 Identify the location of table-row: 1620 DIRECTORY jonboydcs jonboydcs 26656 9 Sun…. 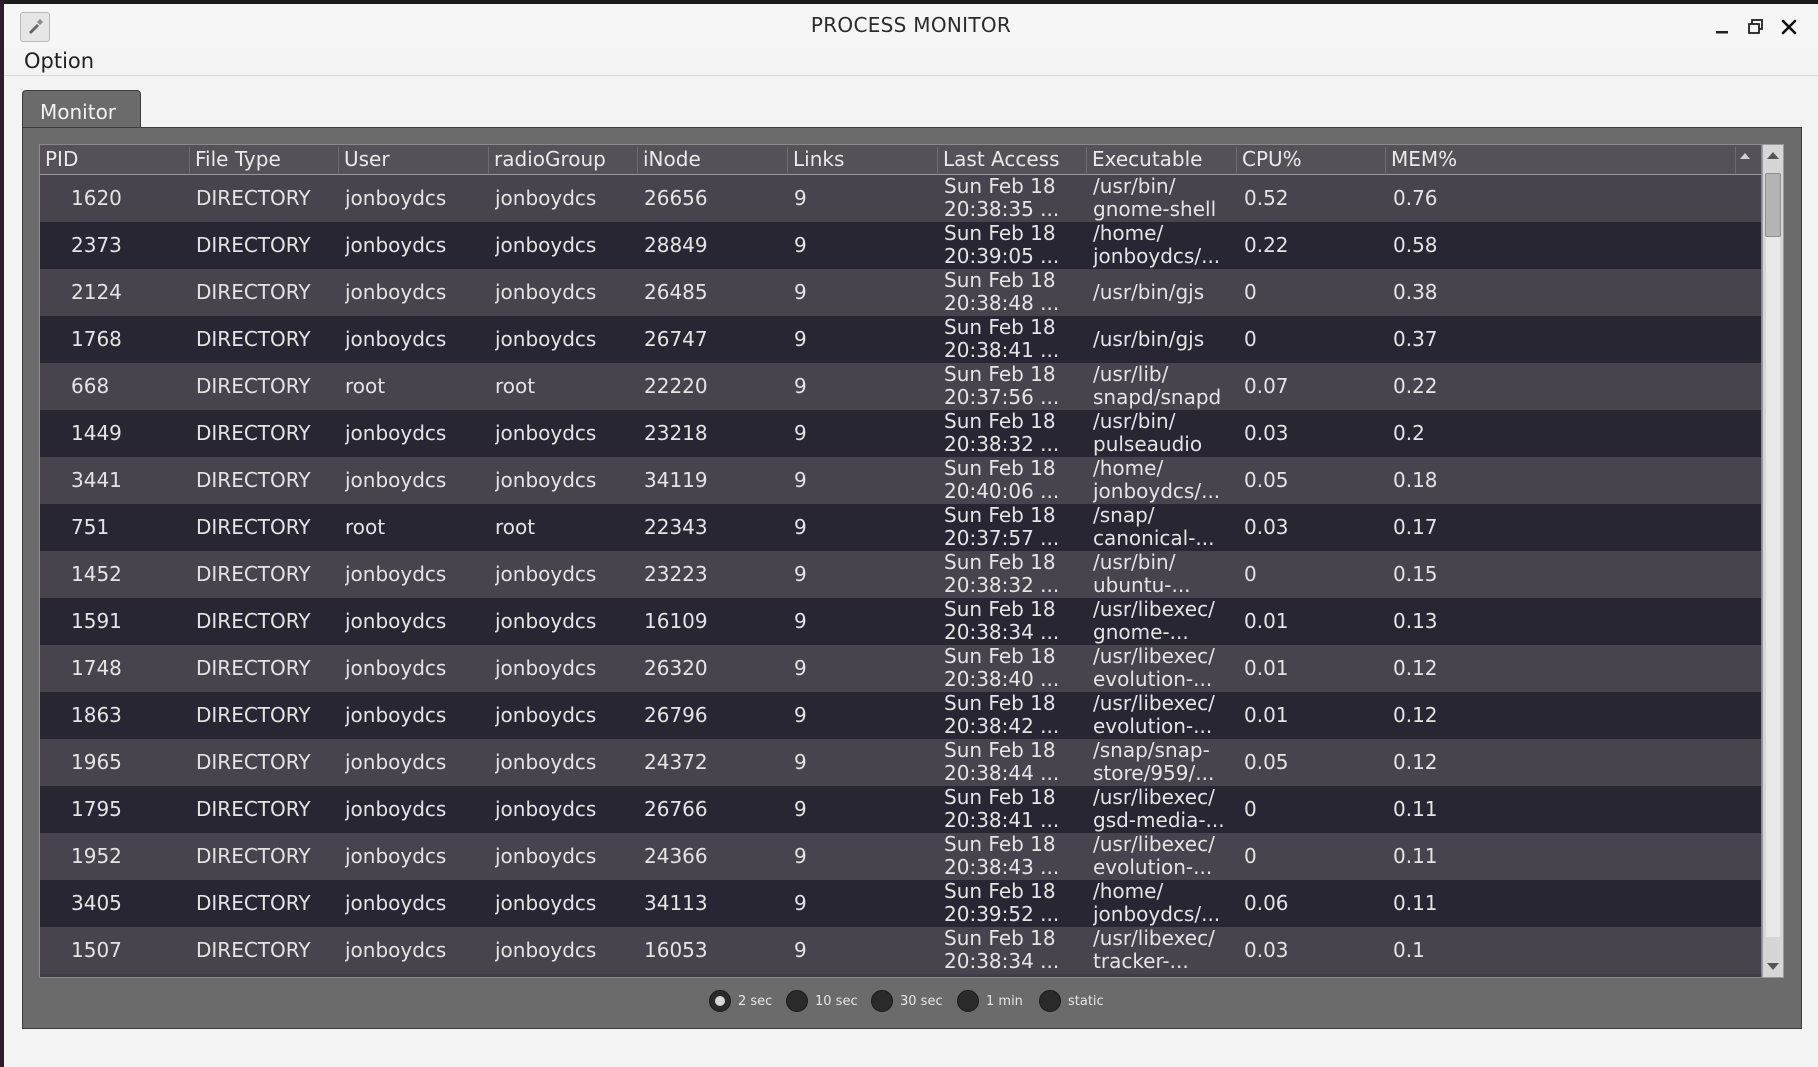
(900, 198).